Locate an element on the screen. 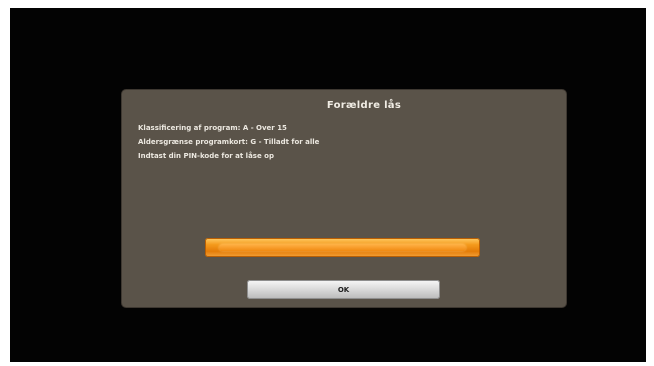  pin-input is located at coordinates (342, 247).